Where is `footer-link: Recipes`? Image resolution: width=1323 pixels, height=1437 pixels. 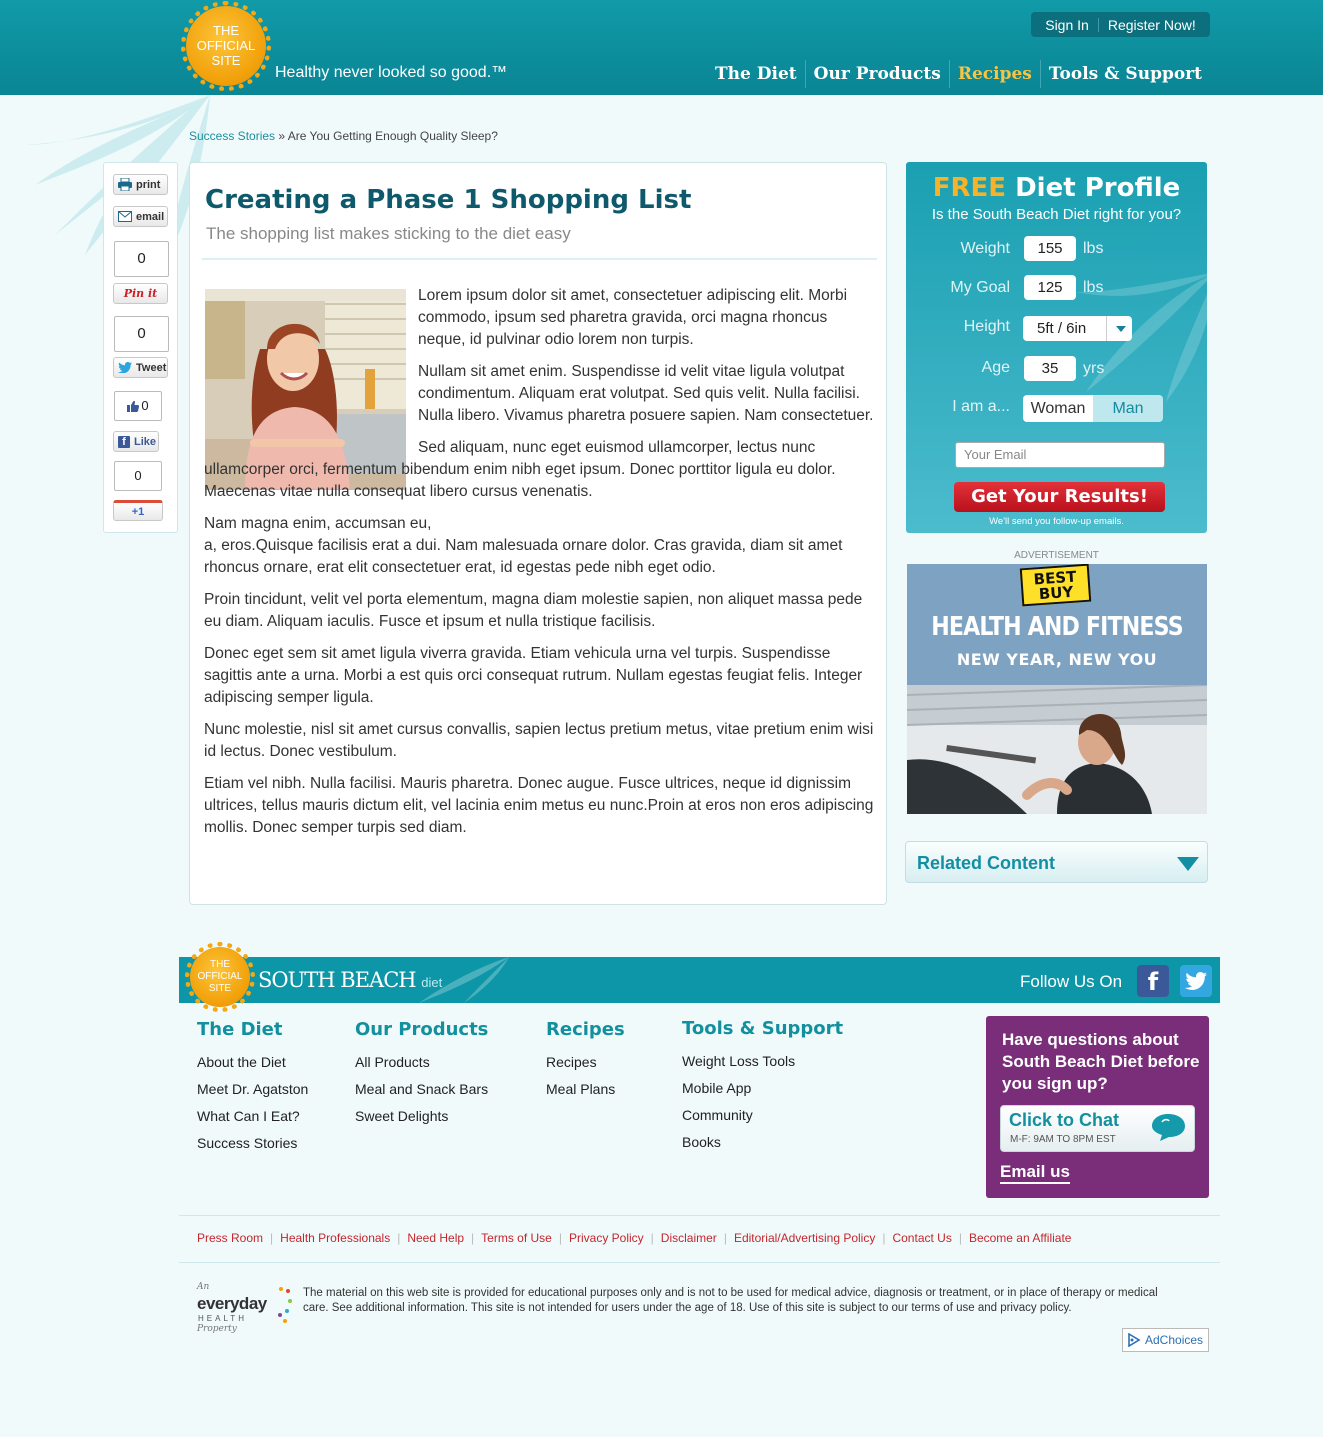
footer-link: Recipes is located at coordinates (585, 1062).